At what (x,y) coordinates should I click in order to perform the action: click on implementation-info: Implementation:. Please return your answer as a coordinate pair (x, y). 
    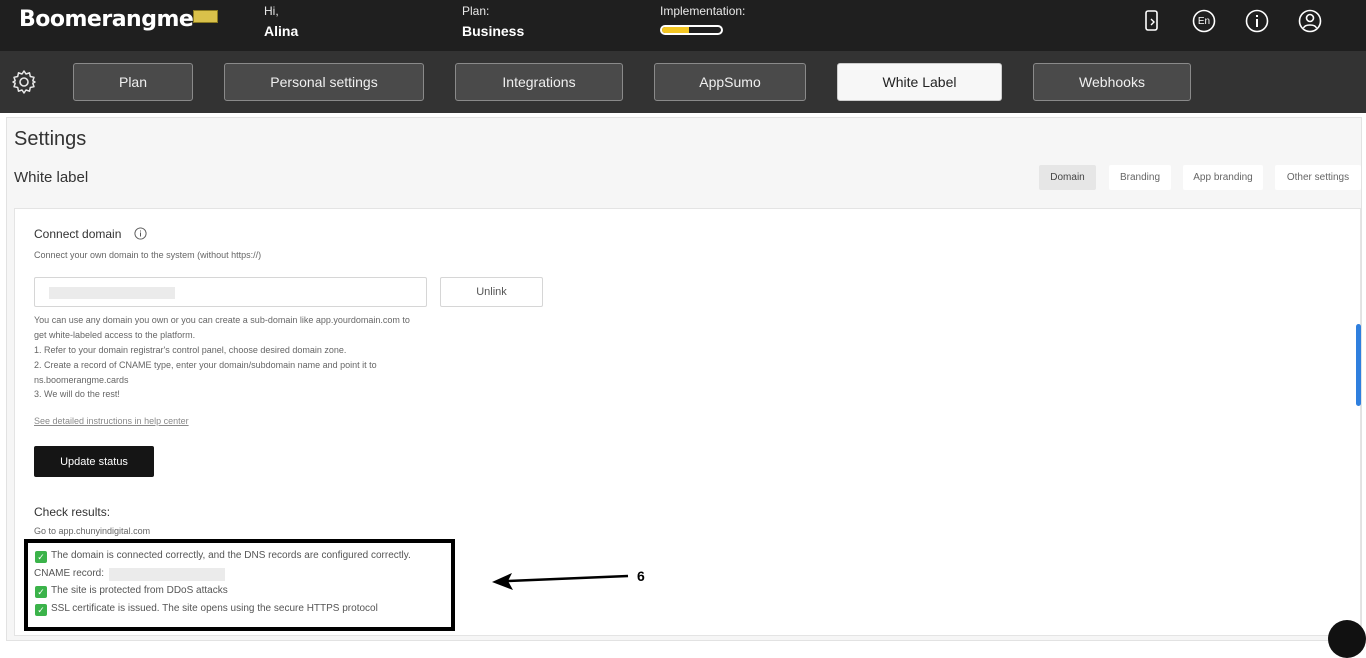
    Looking at the image, I should click on (702, 19).